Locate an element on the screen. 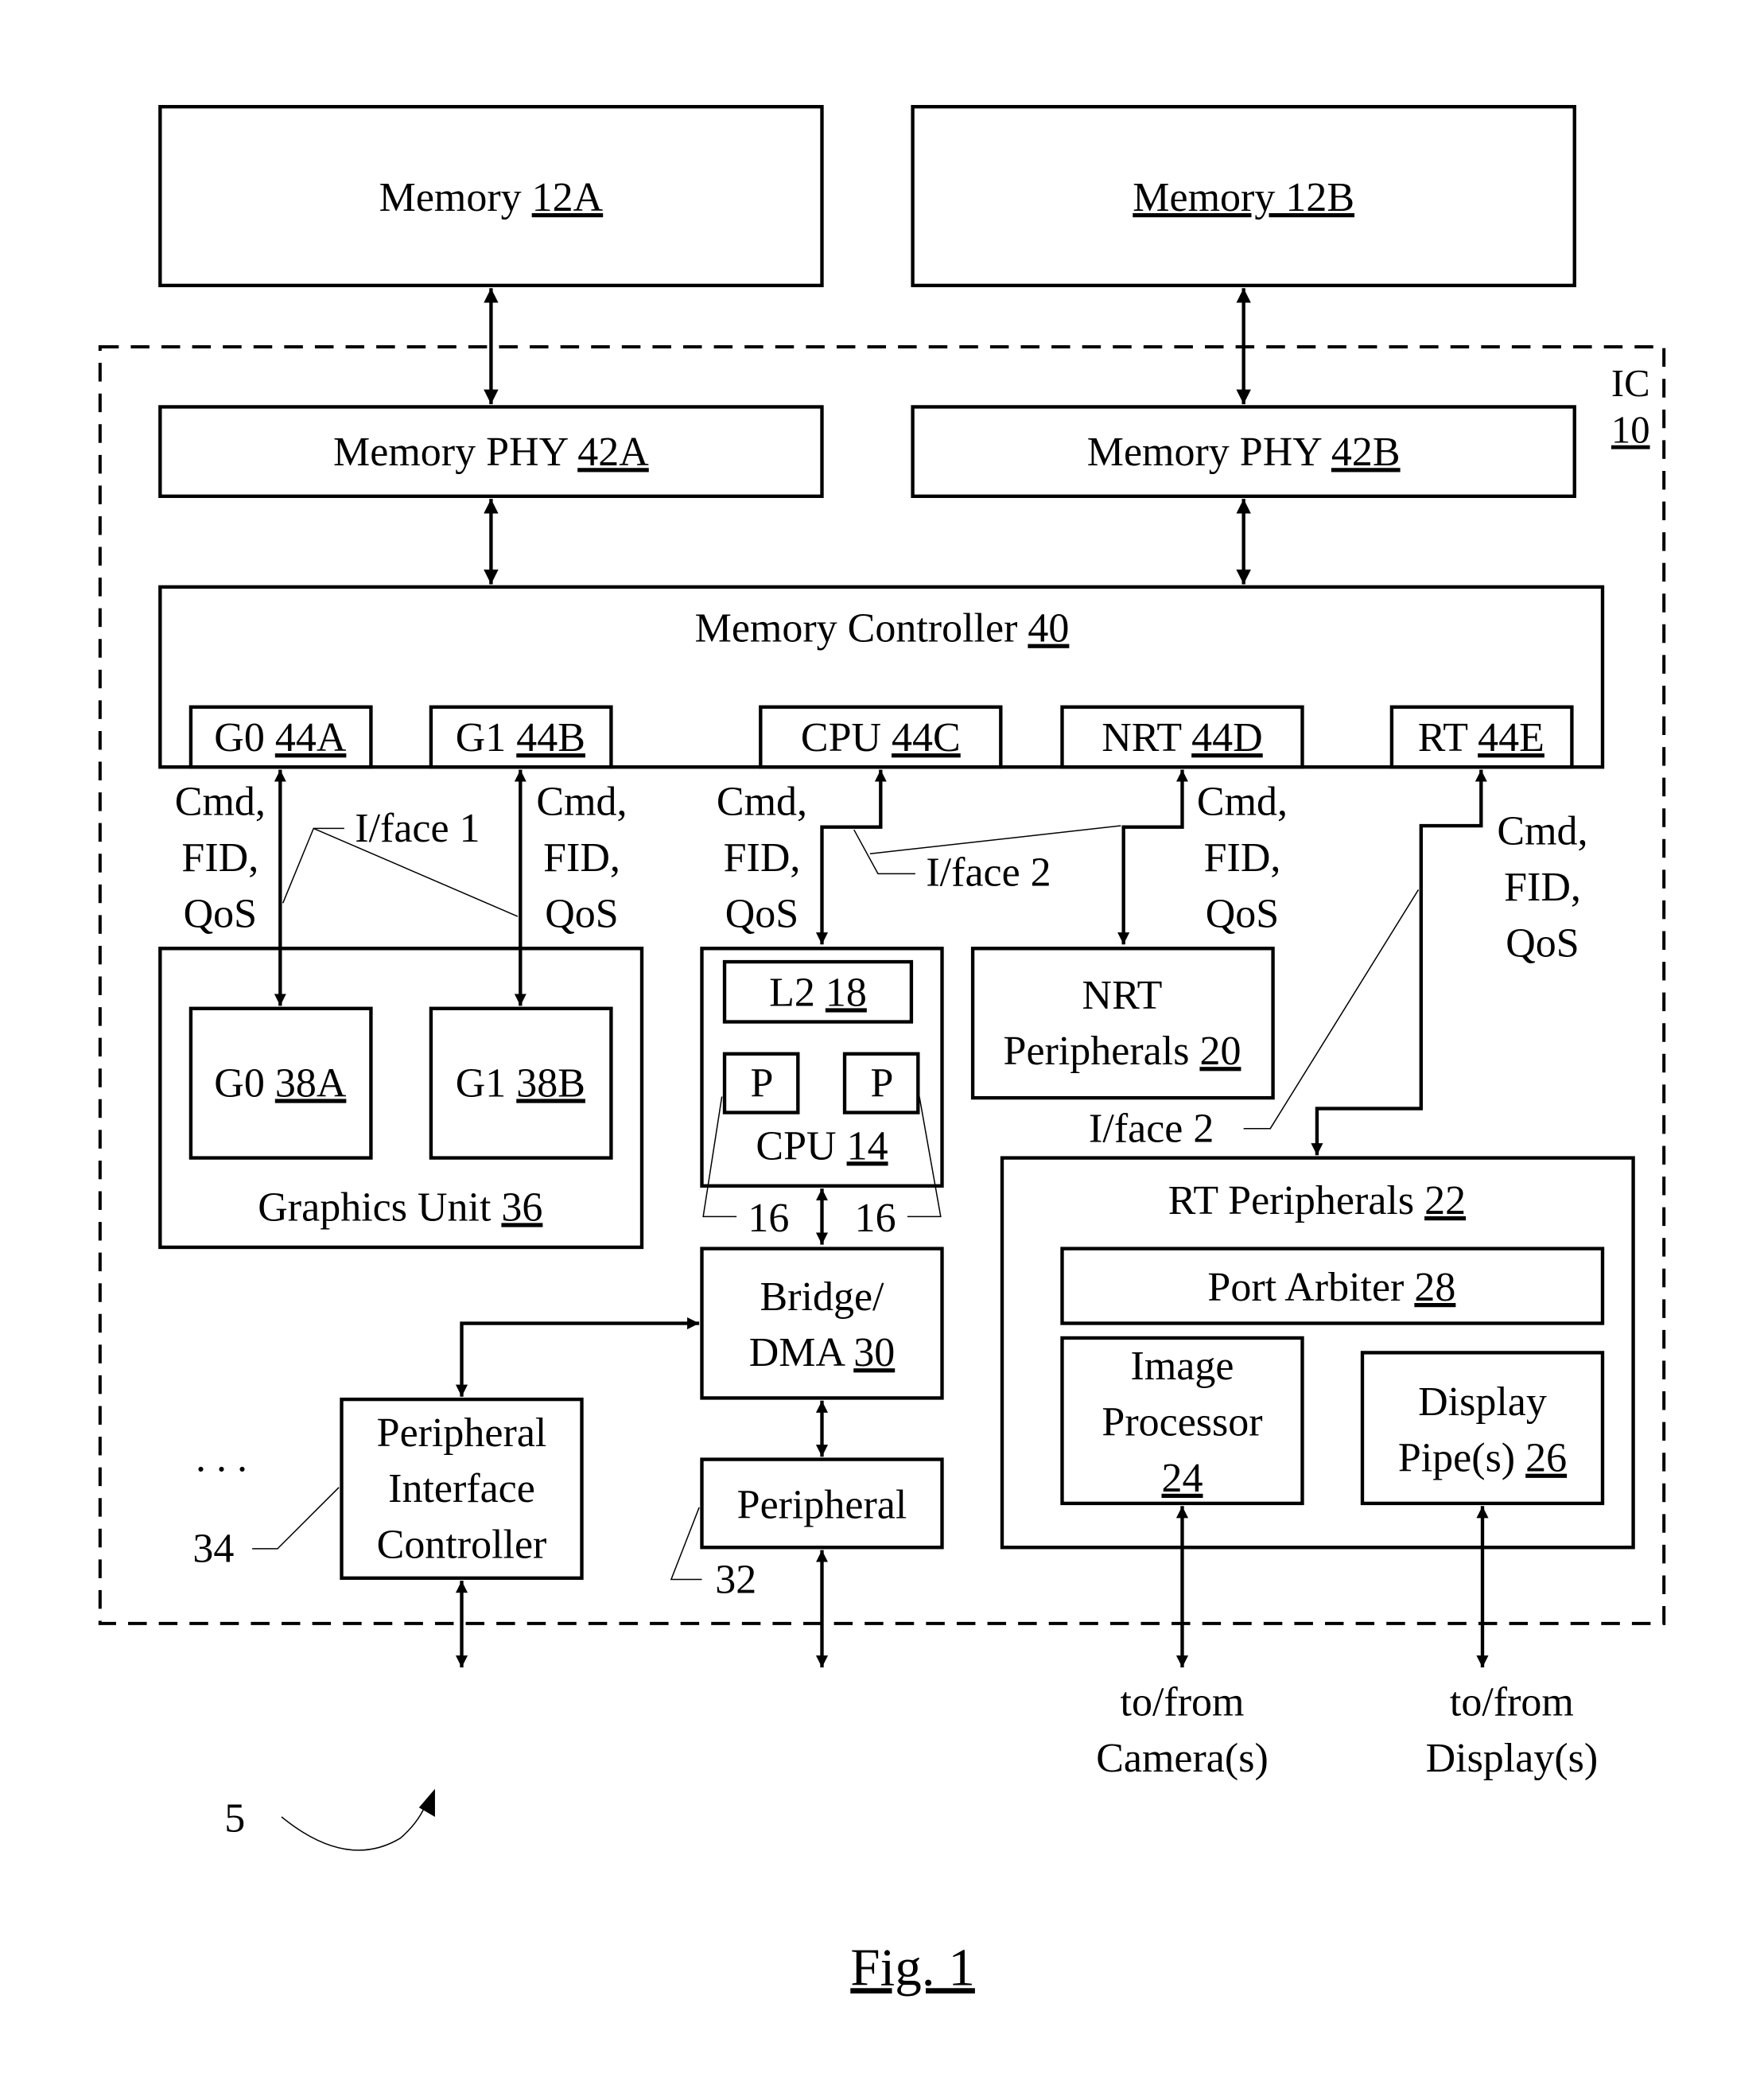 The image size is (1764, 2077). port-nrt-44d: NRT 44D is located at coordinates (1182, 737).